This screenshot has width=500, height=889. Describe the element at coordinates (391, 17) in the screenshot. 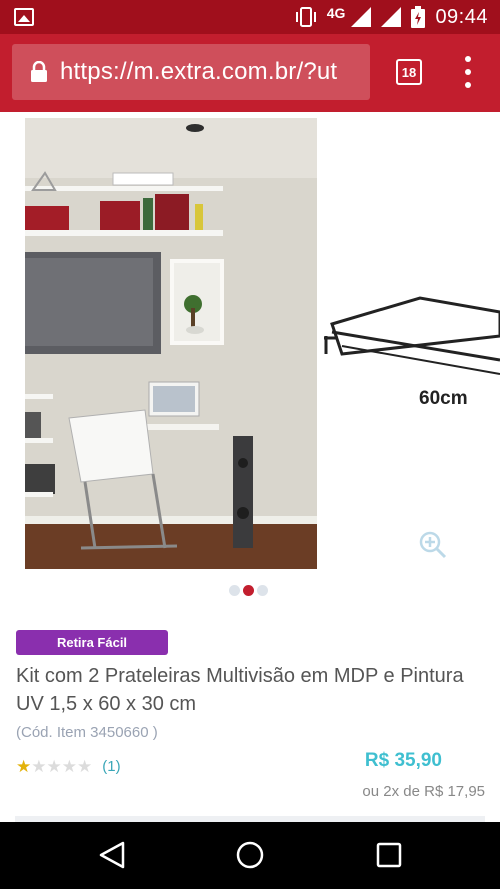

I see `wifi-signal-icon` at that location.